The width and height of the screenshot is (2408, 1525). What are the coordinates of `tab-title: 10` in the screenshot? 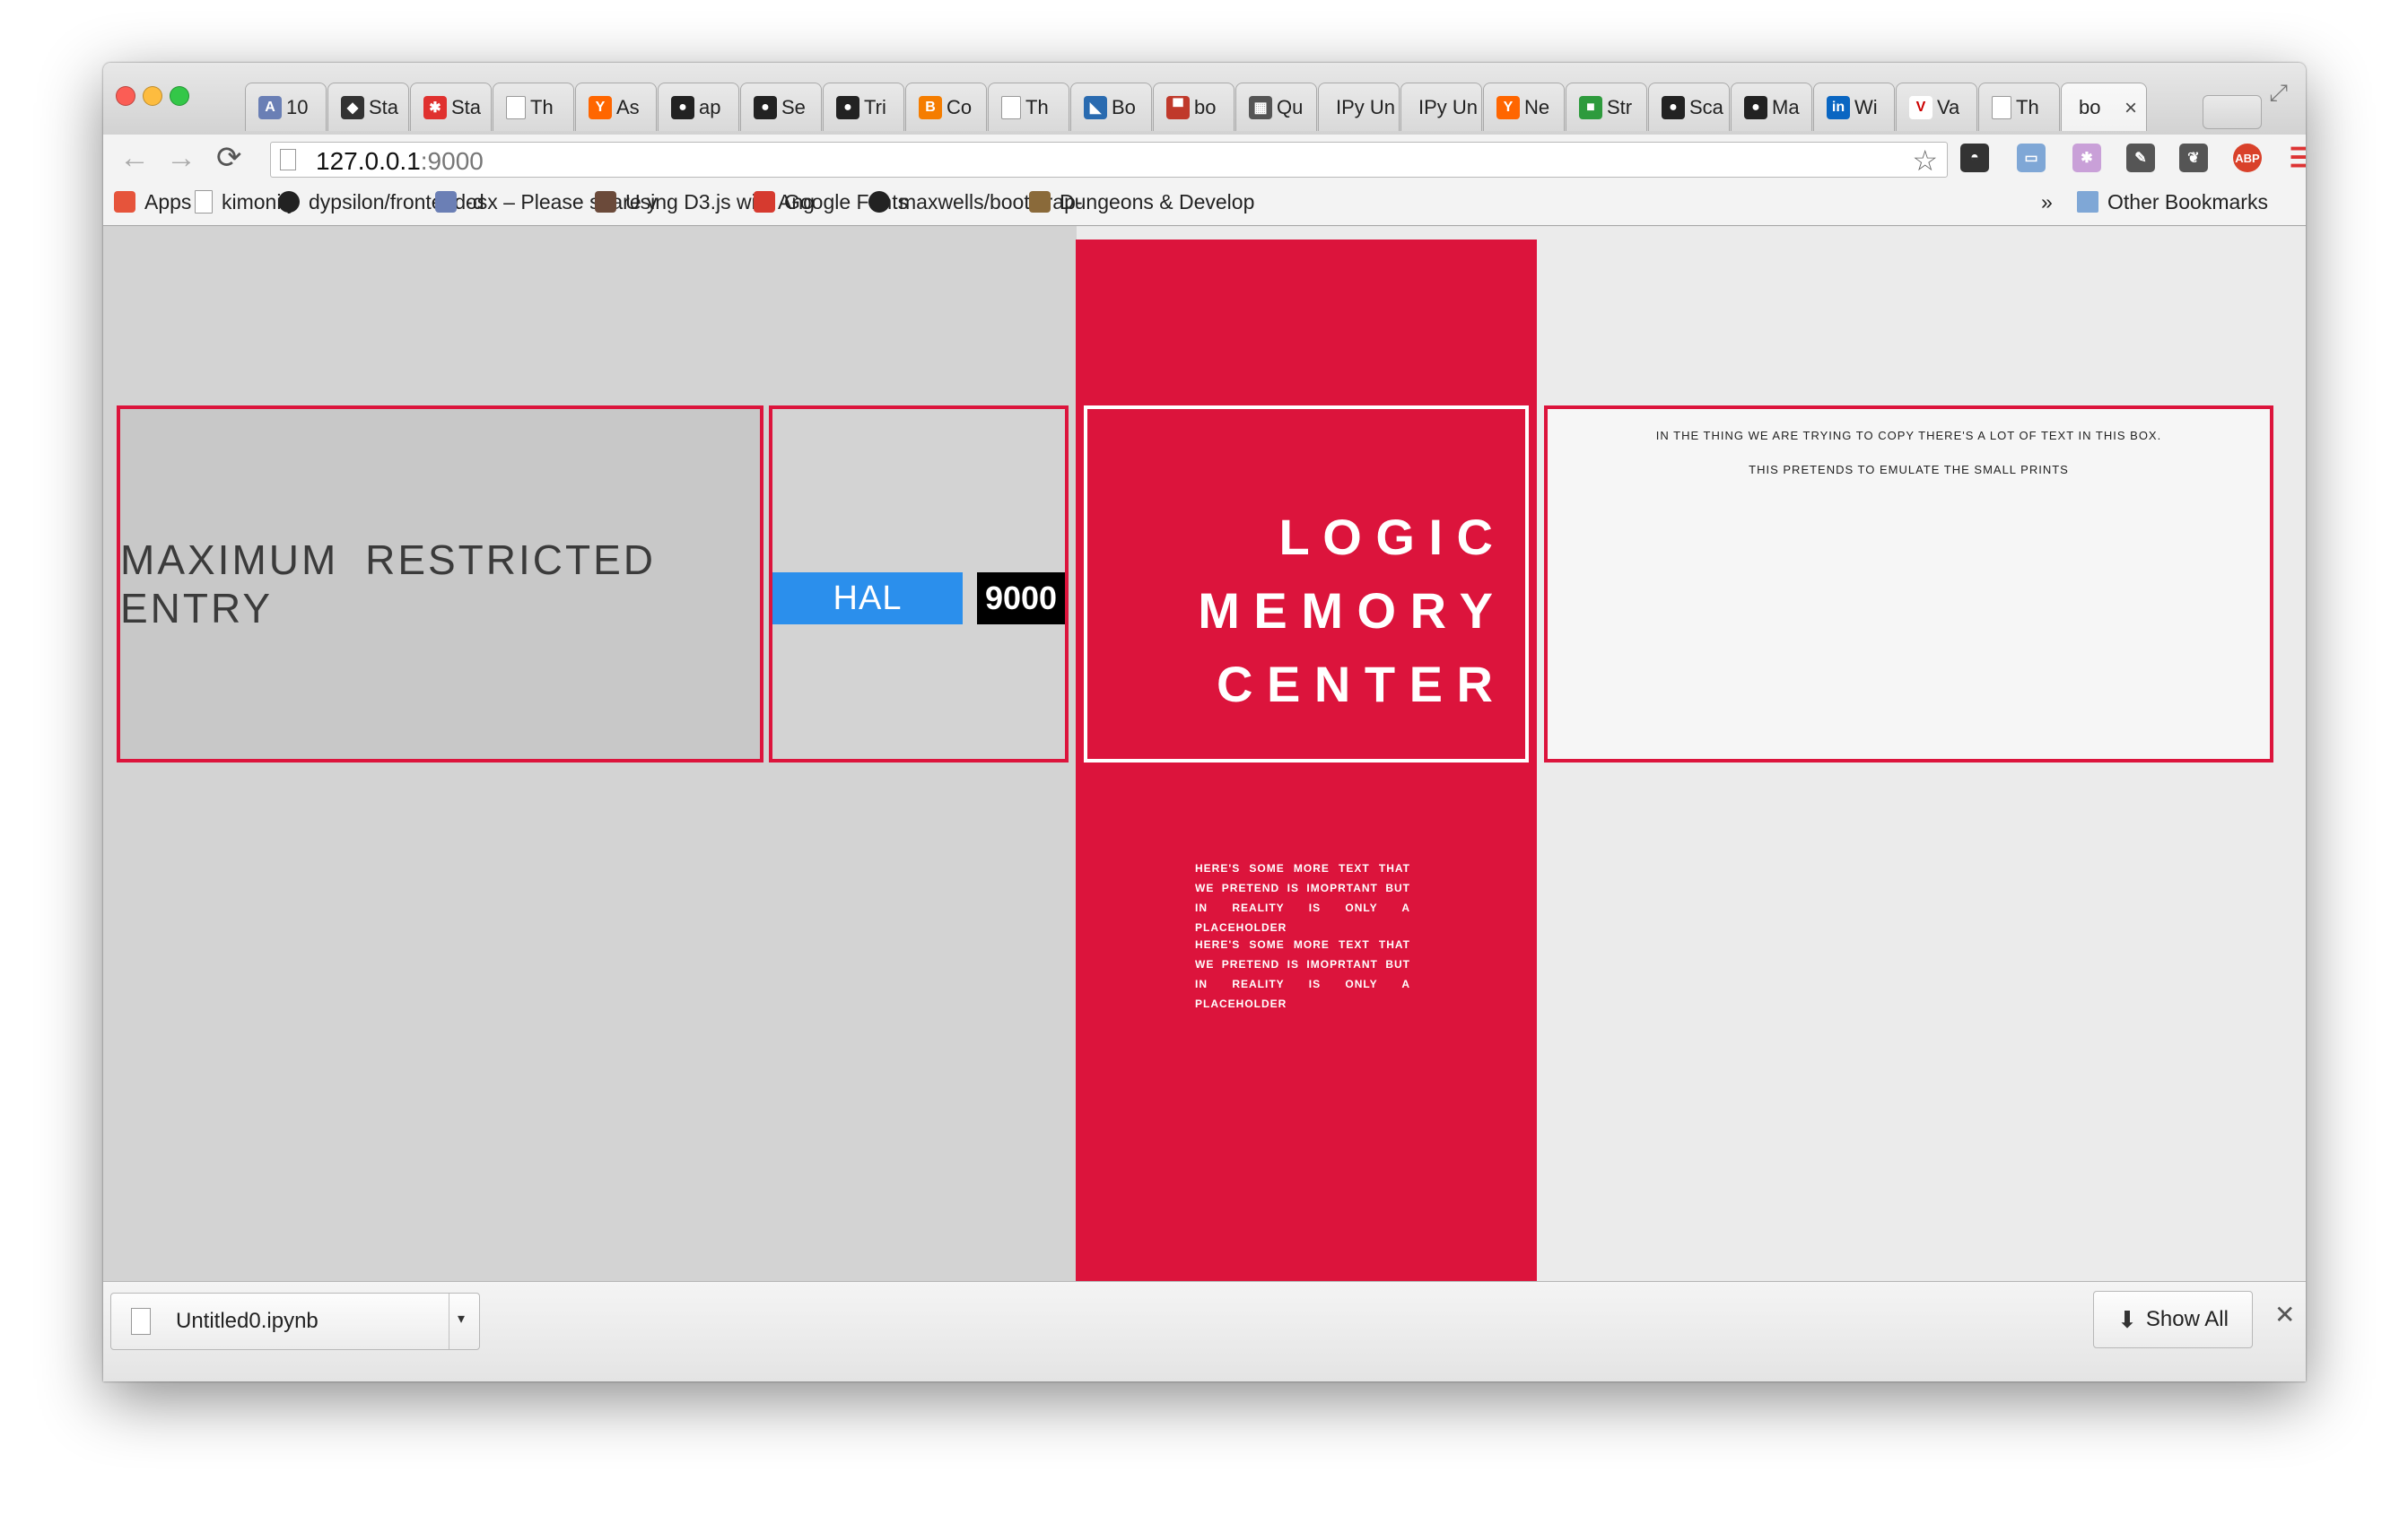 It's located at (297, 106).